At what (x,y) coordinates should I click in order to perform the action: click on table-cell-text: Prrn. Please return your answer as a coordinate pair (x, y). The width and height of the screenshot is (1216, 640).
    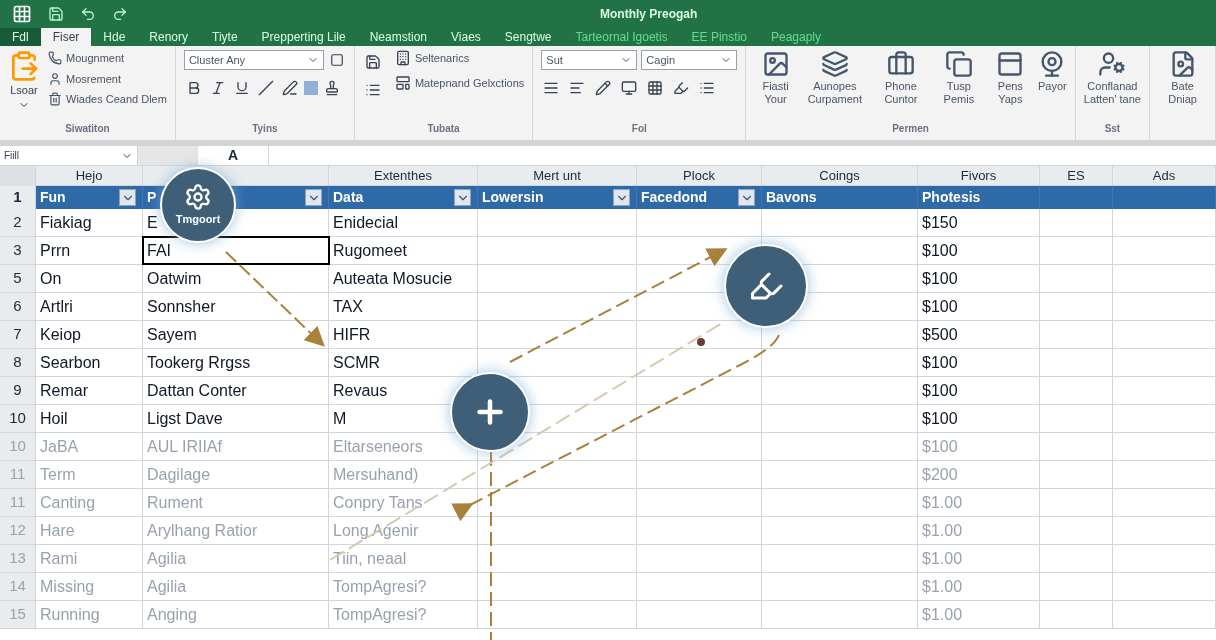
    Looking at the image, I should click on (55, 250).